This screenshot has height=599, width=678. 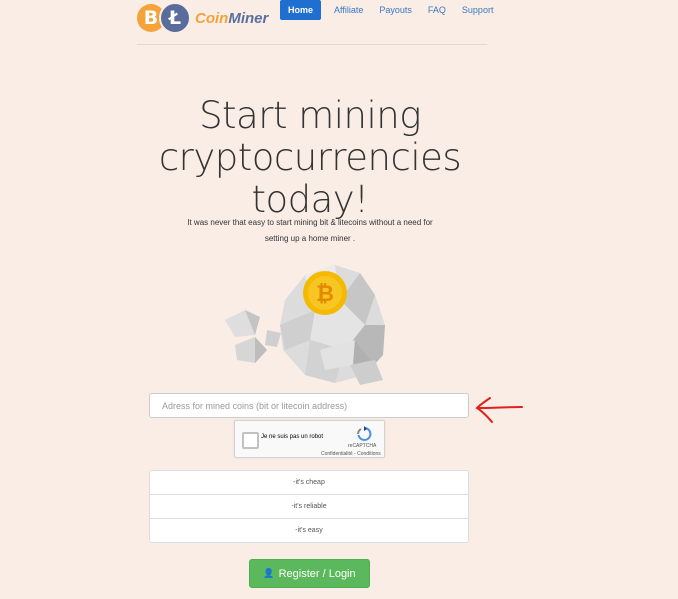 I want to click on feature-item-reliable: -it's reliable, so click(x=309, y=506).